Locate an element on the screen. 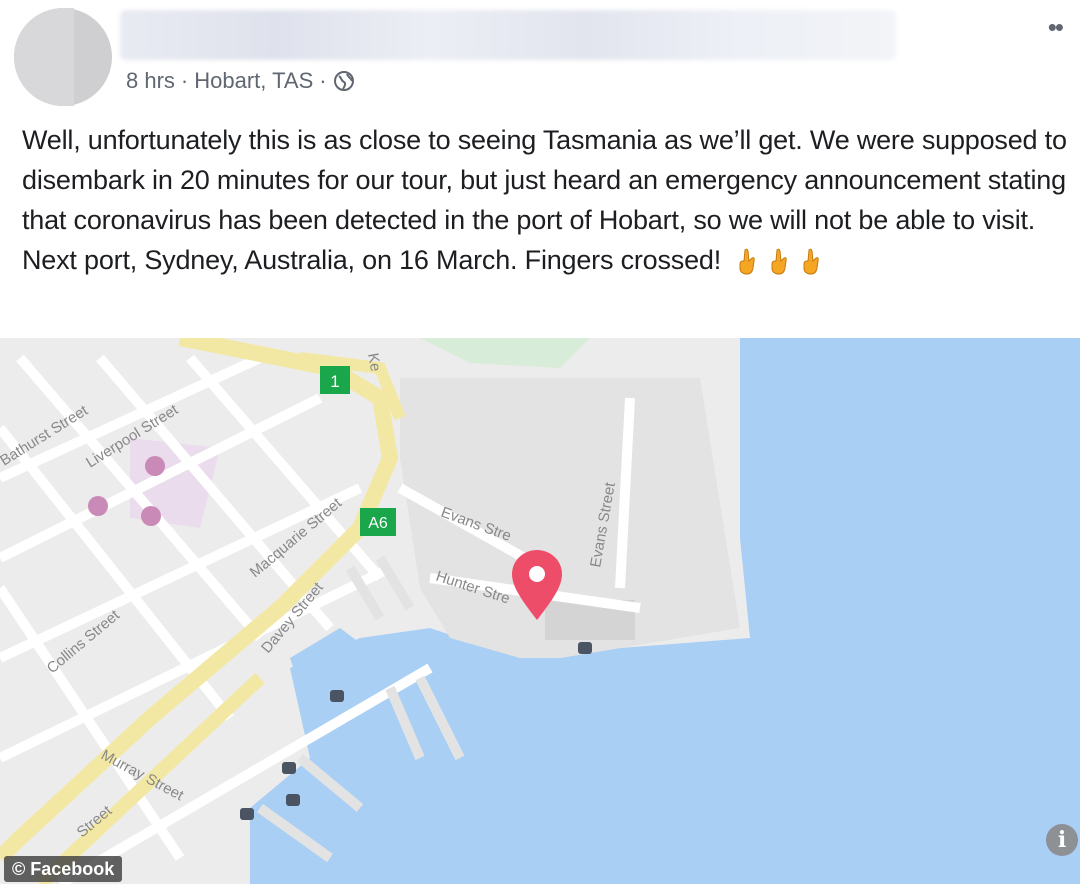 This screenshot has width=1080, height=884. timestamp: 8 hrs is located at coordinates (150, 81).